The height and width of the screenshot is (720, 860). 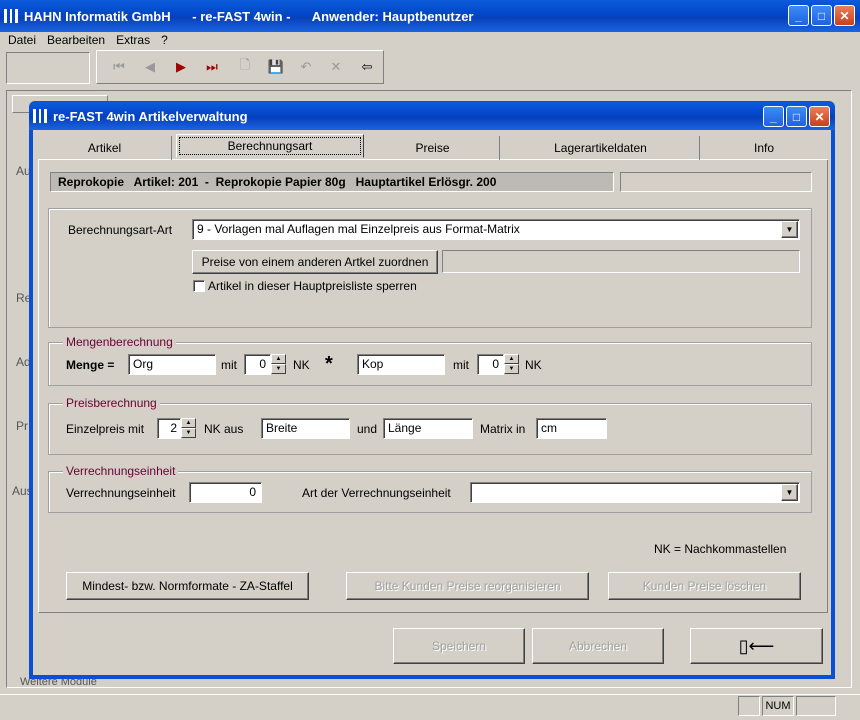 What do you see at coordinates (432, 116) in the screenshot?
I see `dialog-title-bar: re-FAST 4win Artikelverwaltung _ □ ✕` at bounding box center [432, 116].